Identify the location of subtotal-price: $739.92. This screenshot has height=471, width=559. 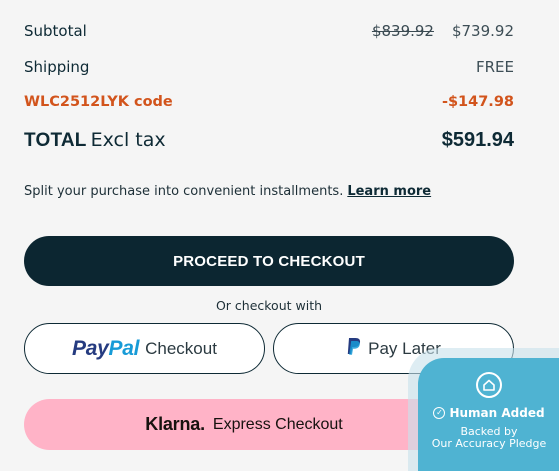
(482, 31).